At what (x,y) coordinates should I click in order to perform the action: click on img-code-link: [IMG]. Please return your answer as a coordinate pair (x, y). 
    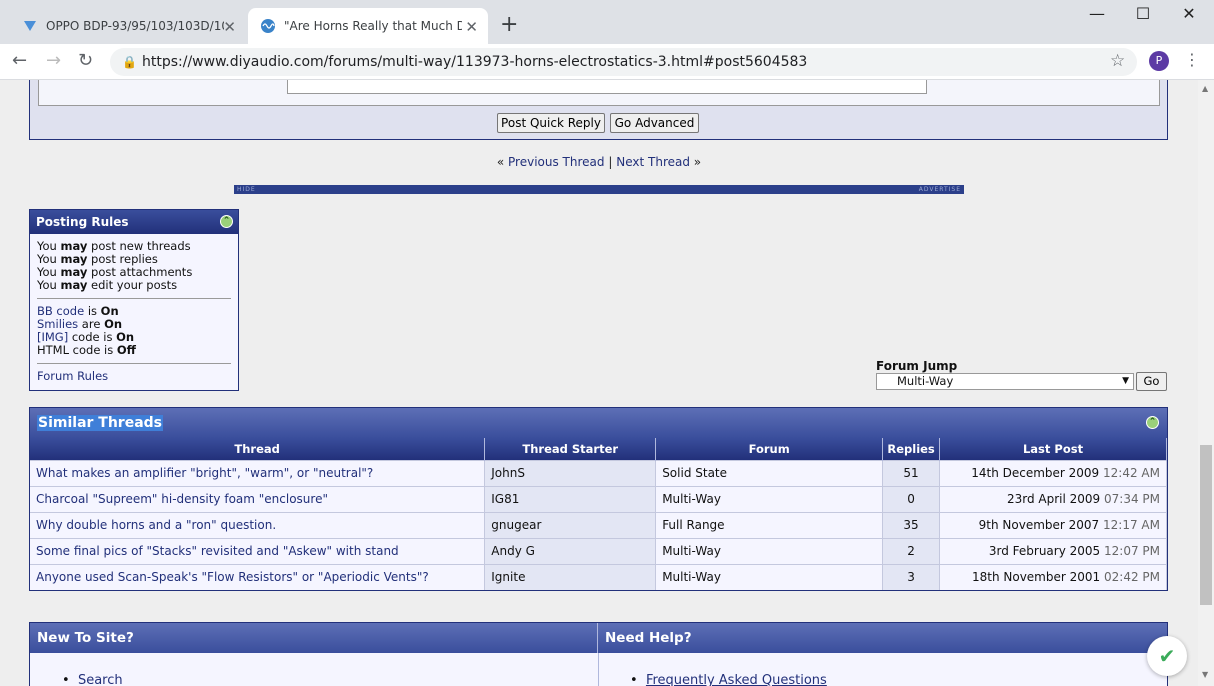
    Looking at the image, I should click on (52, 337).